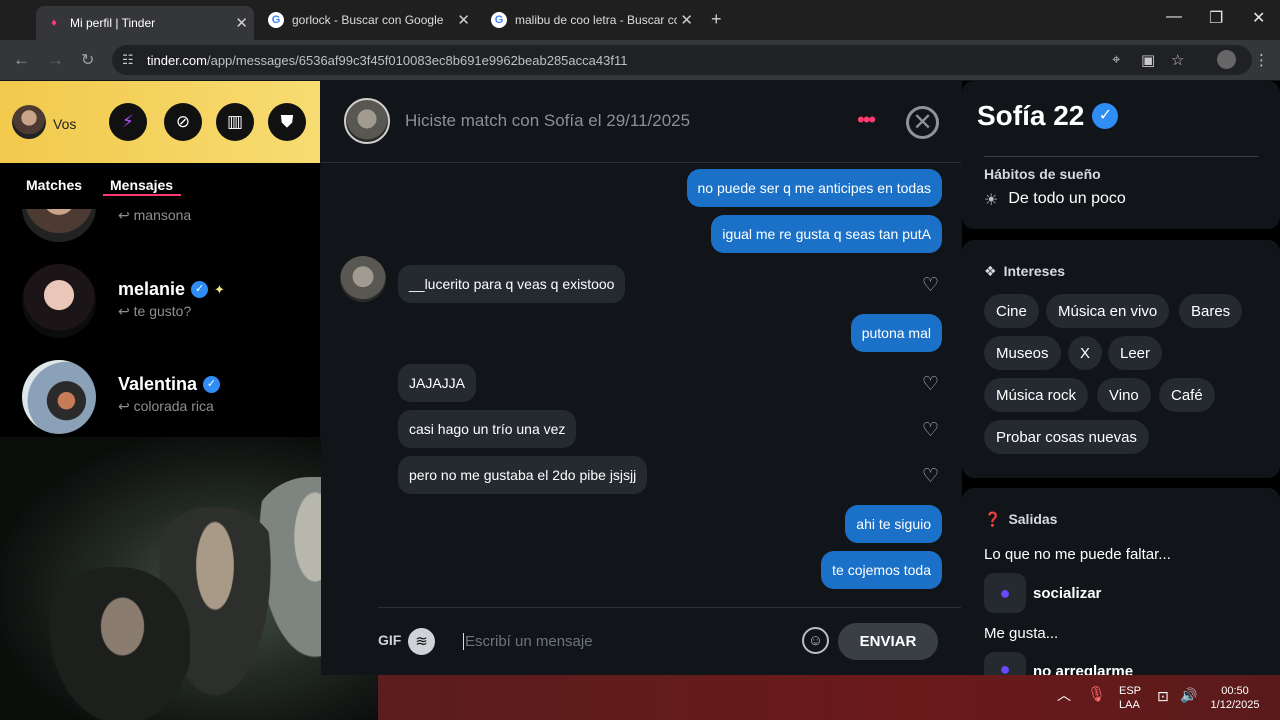 The width and height of the screenshot is (1280, 720). I want to click on conversation-preview: ↩ colorada rica, so click(166, 406).